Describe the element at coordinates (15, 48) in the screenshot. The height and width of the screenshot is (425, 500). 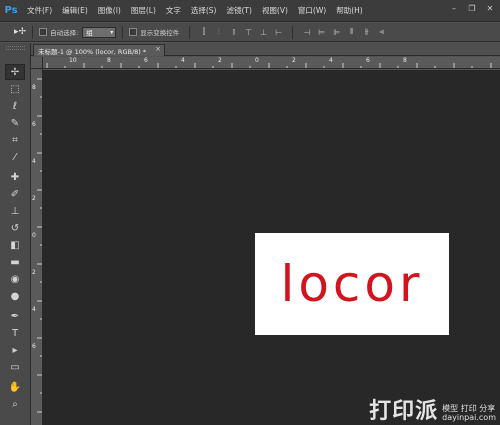
I see `panel-grip` at that location.